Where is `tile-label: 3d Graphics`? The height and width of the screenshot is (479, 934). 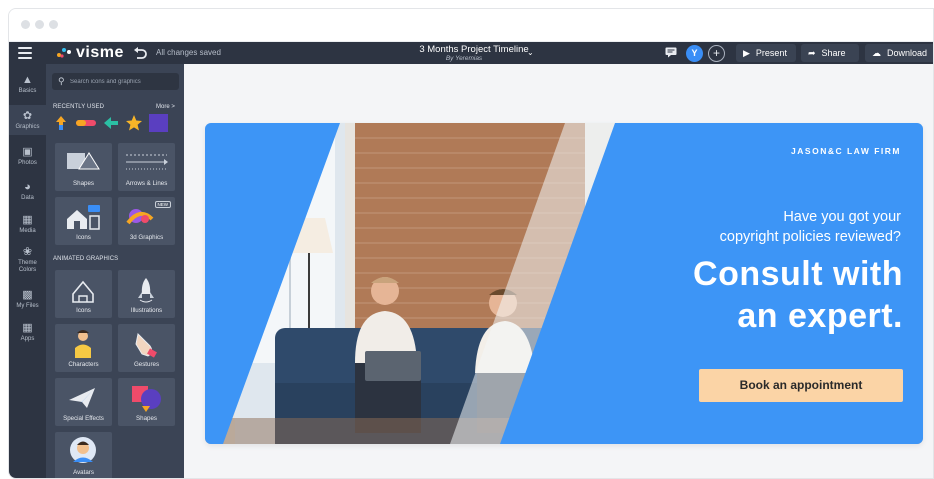 tile-label: 3d Graphics is located at coordinates (146, 237).